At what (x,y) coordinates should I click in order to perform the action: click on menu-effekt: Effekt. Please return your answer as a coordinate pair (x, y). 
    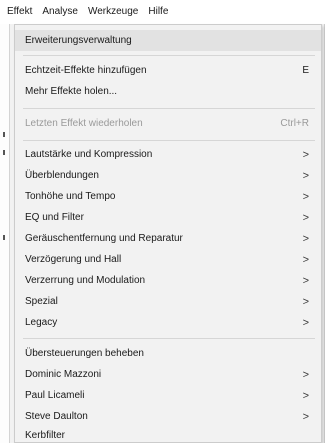
    Looking at the image, I should click on (18, 12).